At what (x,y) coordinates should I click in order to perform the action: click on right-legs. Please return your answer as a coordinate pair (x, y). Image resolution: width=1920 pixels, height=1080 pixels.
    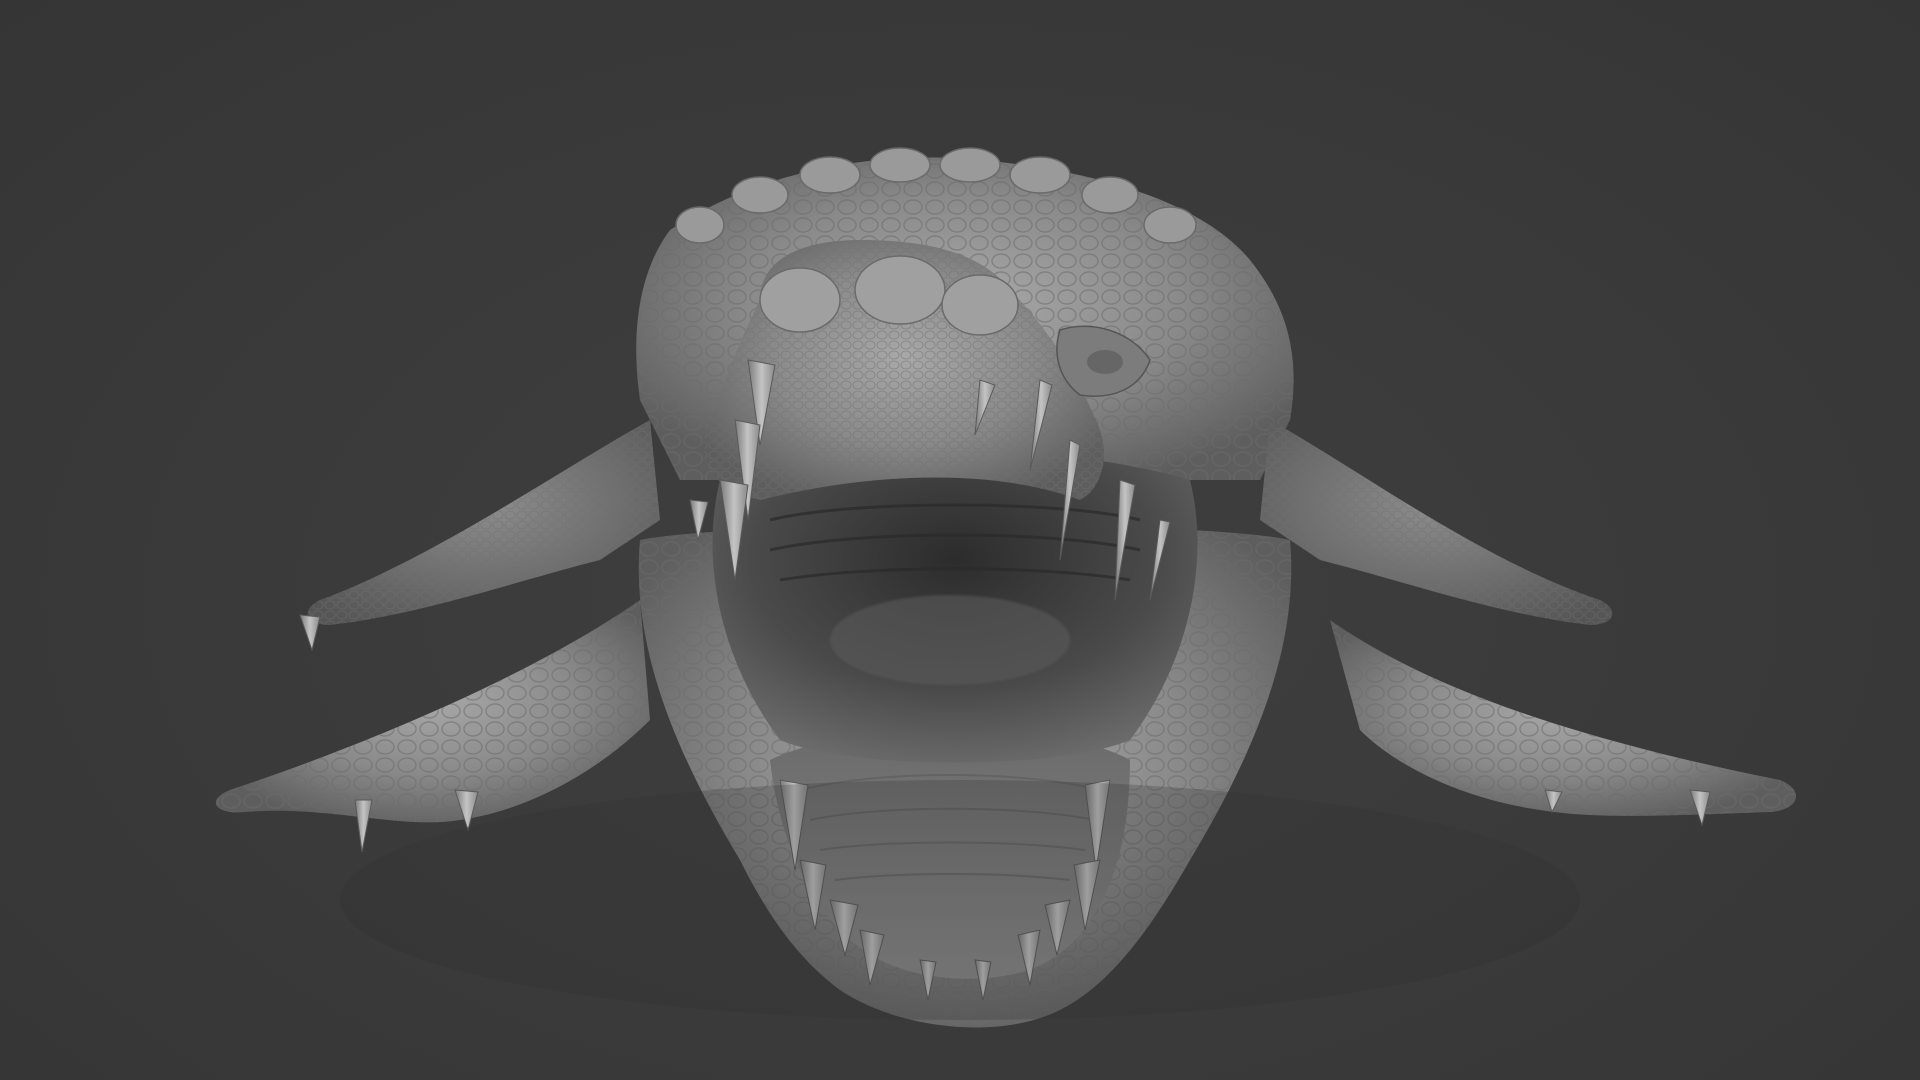
    Looking at the image, I should click on (1528, 623).